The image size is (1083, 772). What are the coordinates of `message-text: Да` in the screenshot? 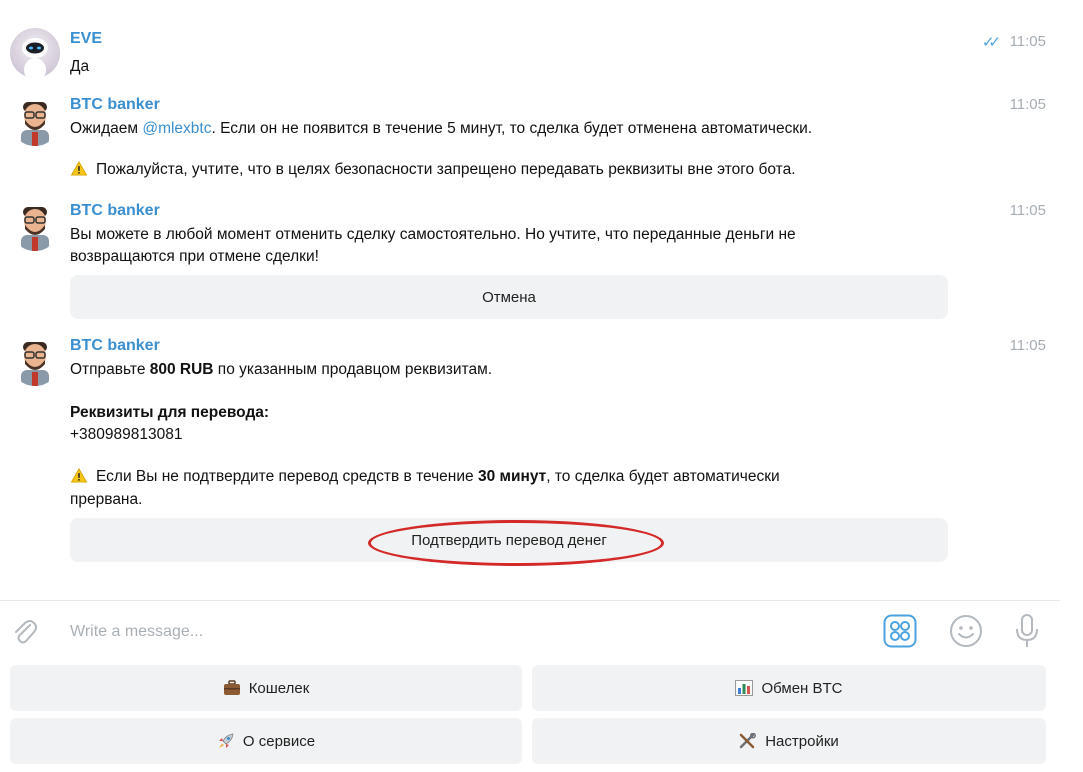 It's located at (80, 66).